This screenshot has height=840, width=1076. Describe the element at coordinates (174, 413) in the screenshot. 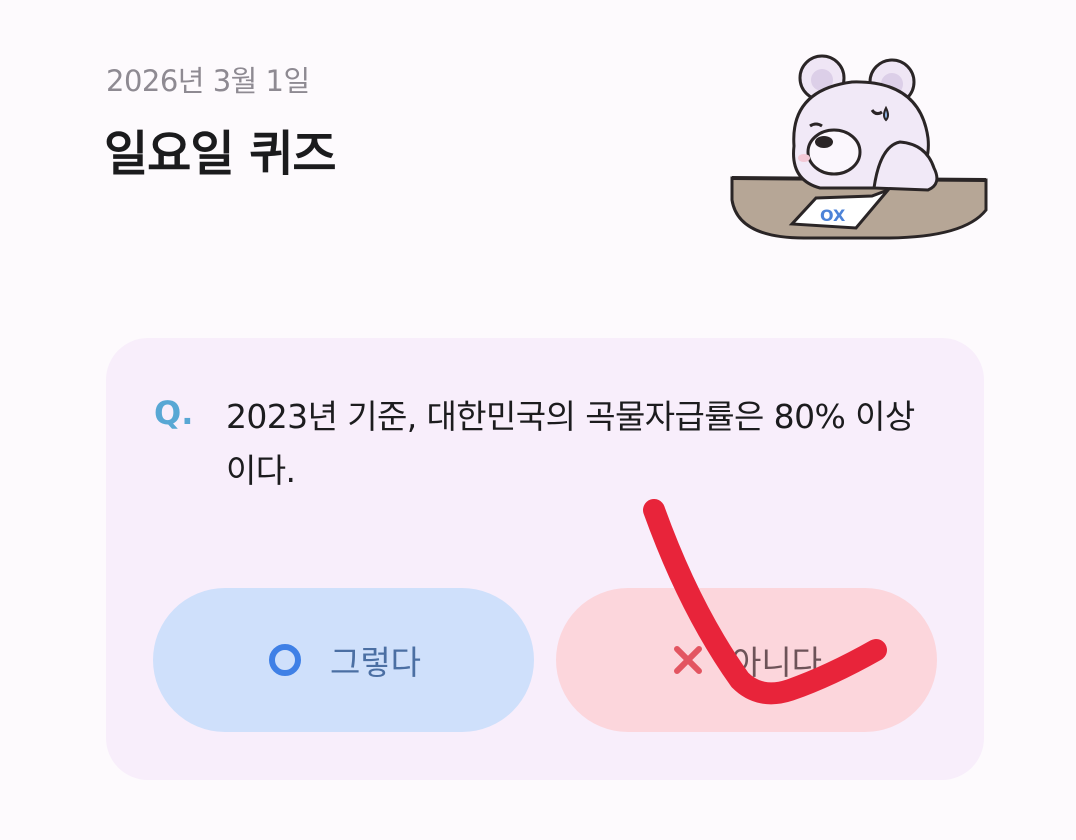

I see `question-marker: Q.` at that location.